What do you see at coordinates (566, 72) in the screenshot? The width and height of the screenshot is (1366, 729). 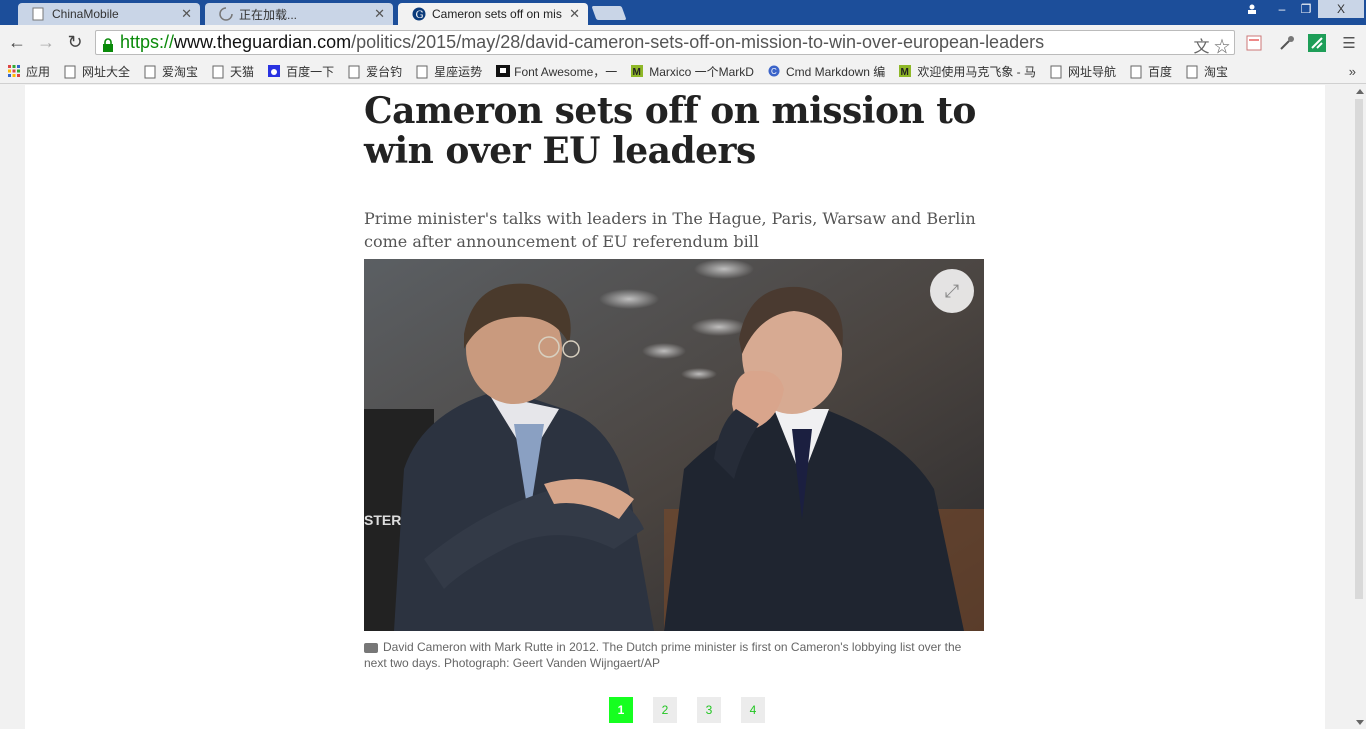 I see `bookmark-label: Font Awesome，一` at bounding box center [566, 72].